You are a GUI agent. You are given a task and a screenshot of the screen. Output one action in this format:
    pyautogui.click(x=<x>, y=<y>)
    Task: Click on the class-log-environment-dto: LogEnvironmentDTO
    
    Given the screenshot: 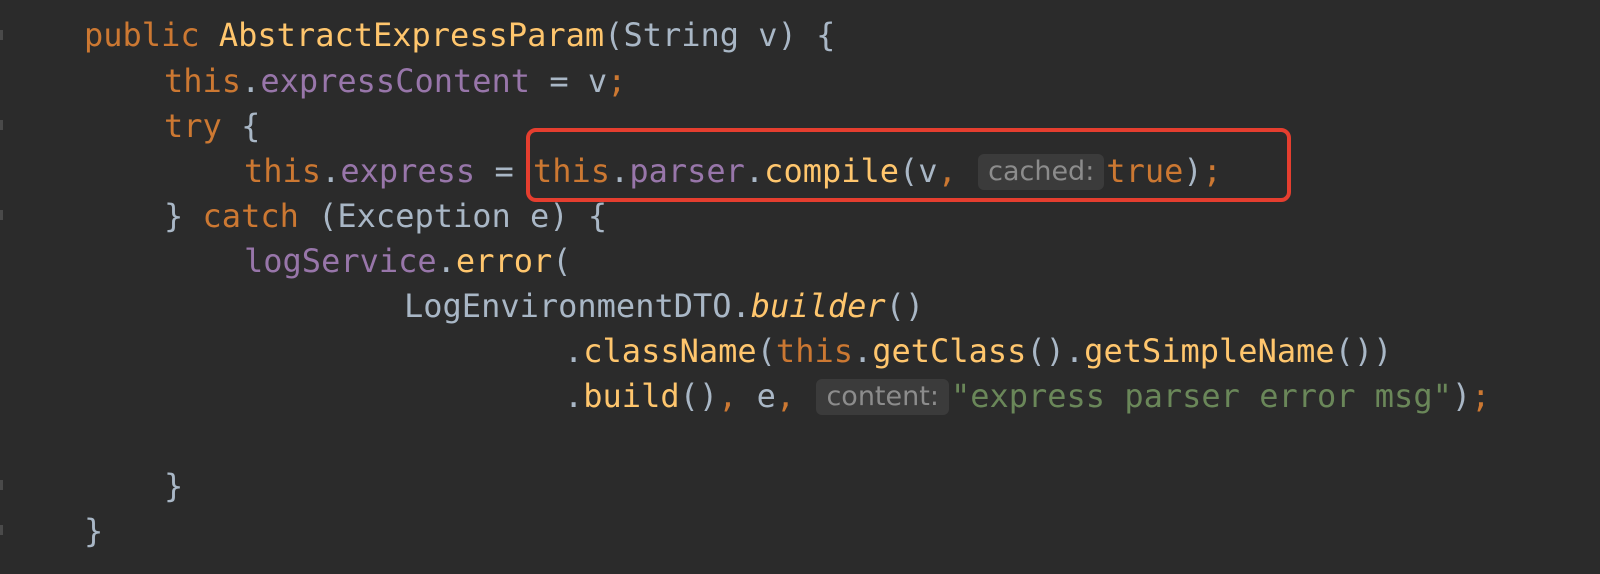 What is the action you would take?
    pyautogui.click(x=568, y=306)
    